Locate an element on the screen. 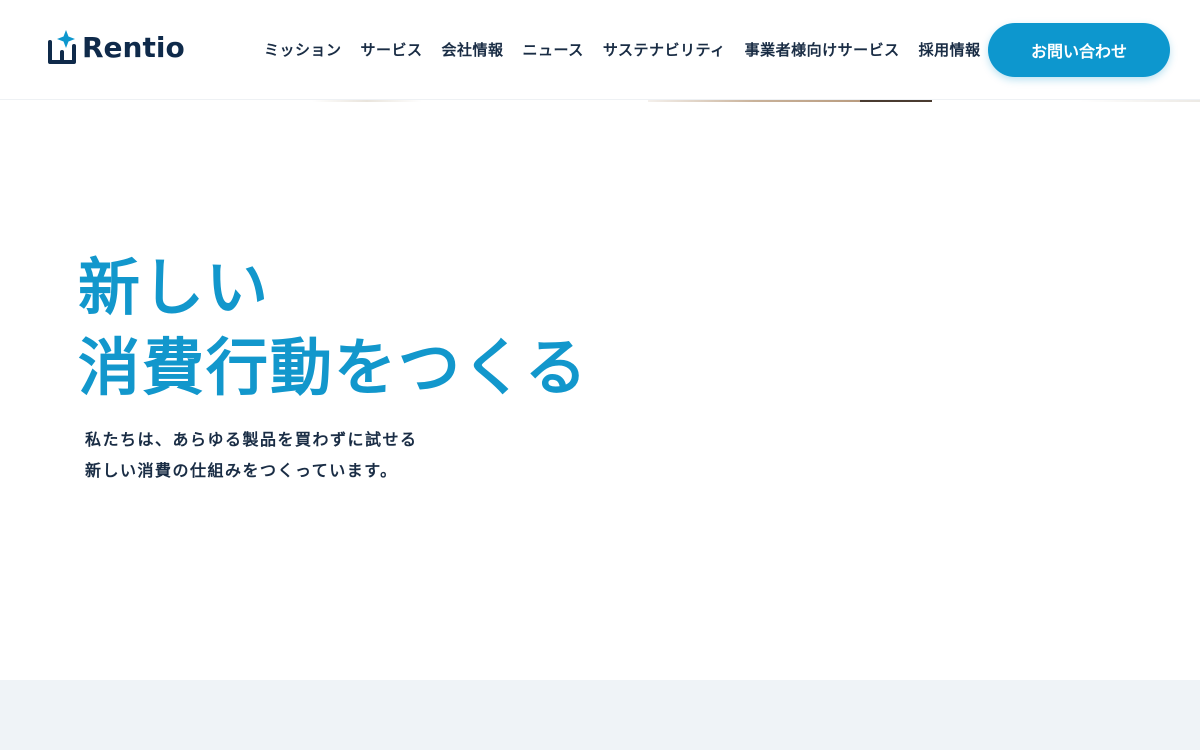 The width and height of the screenshot is (1200, 750). hero-description-line: 私たちは、あらゆる製品を買わずに試せる is located at coordinates (251, 439).